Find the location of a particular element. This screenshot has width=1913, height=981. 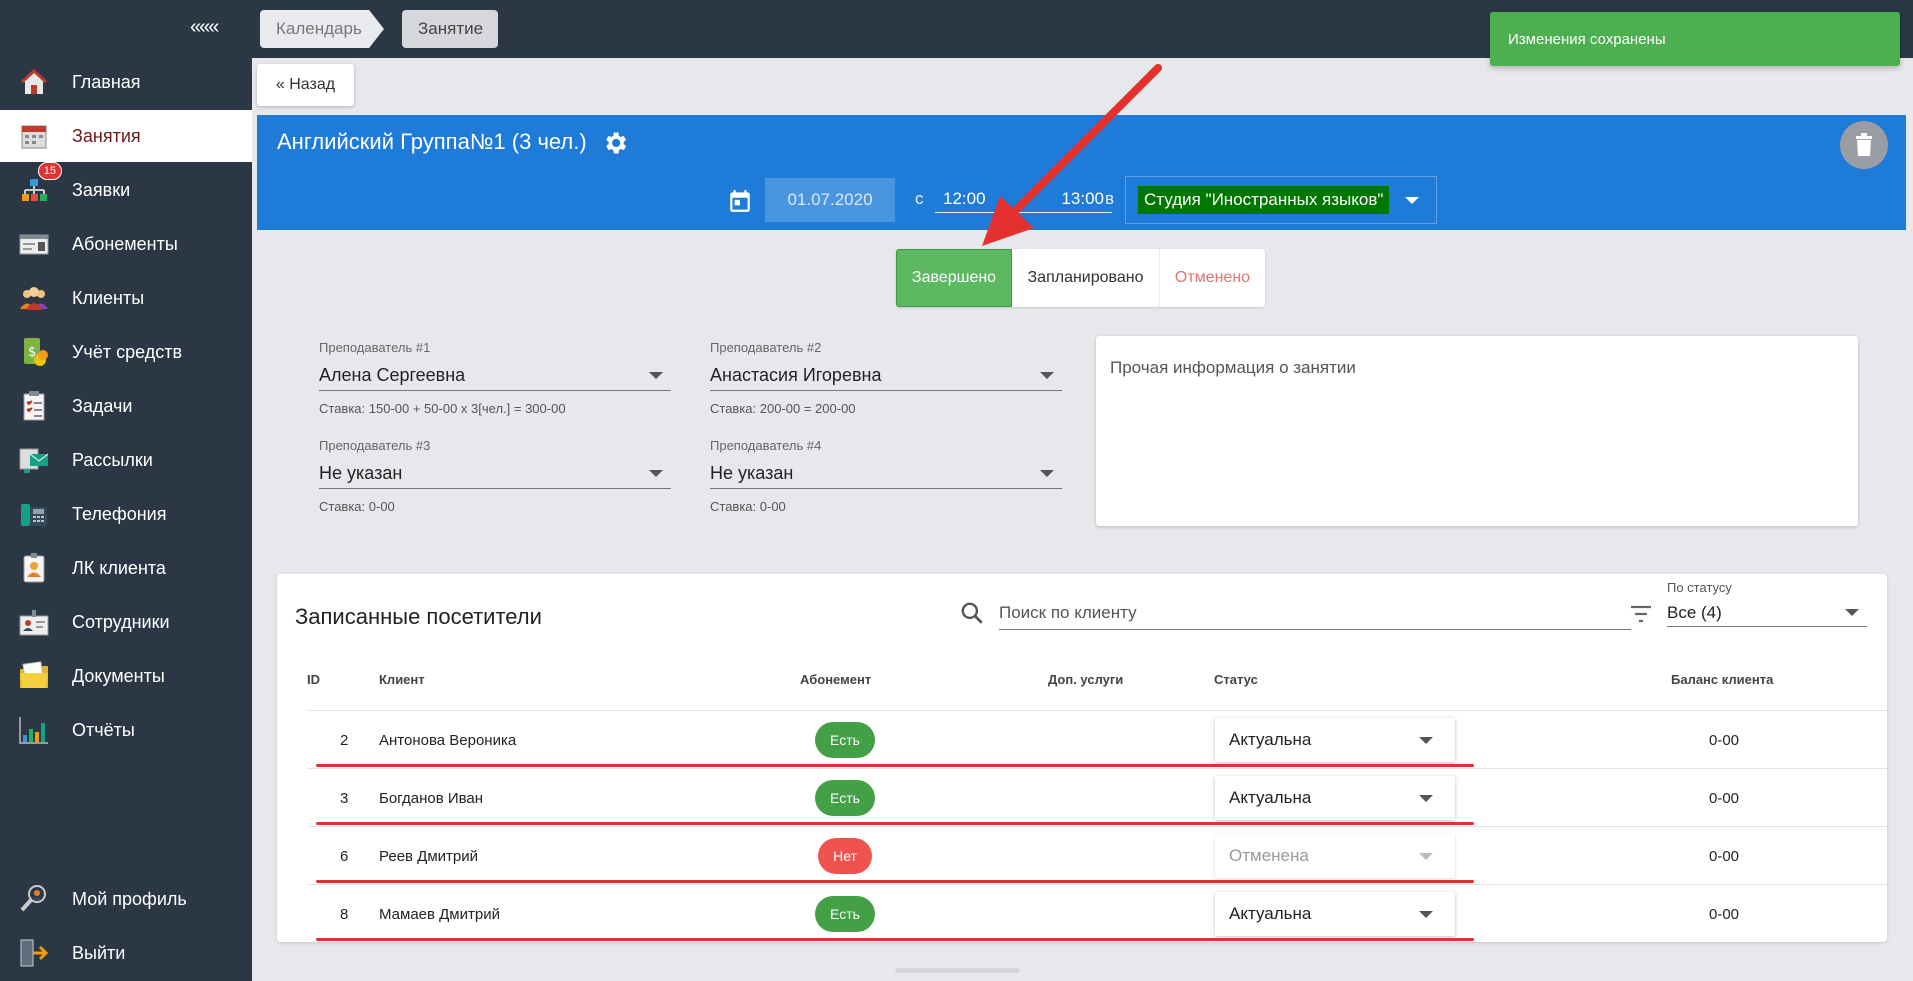

phone-icon is located at coordinates (34, 514).